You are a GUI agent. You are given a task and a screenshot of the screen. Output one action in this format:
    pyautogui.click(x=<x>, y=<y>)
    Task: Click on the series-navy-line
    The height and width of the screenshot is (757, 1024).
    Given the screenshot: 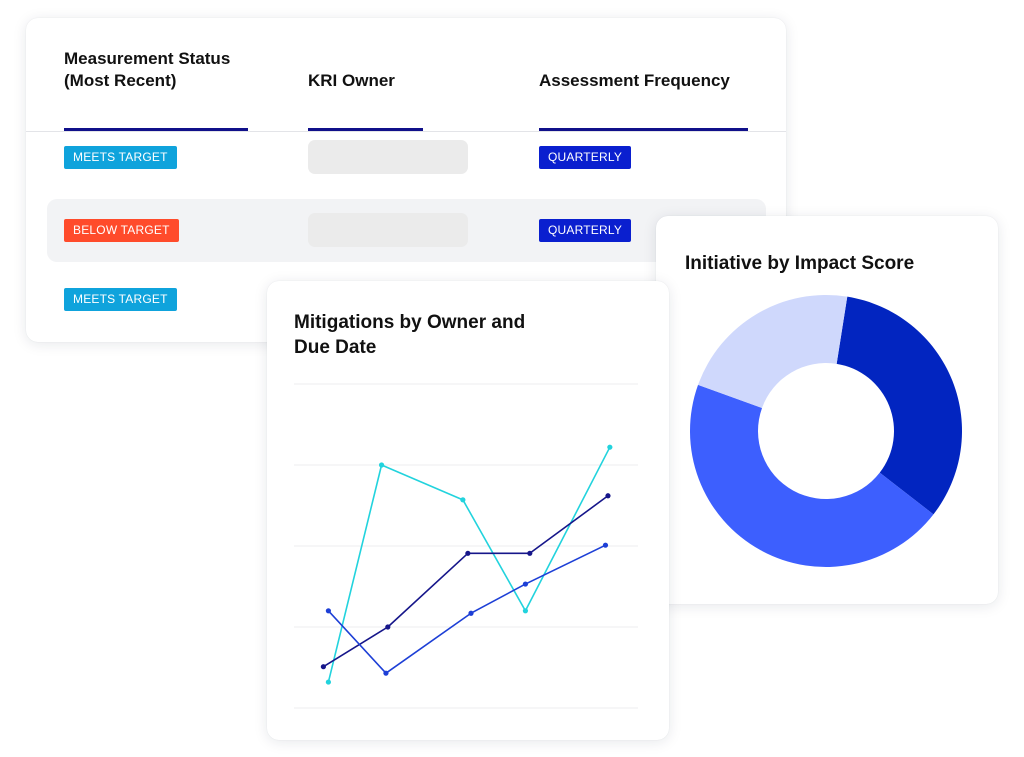 What is the action you would take?
    pyautogui.click(x=465, y=581)
    